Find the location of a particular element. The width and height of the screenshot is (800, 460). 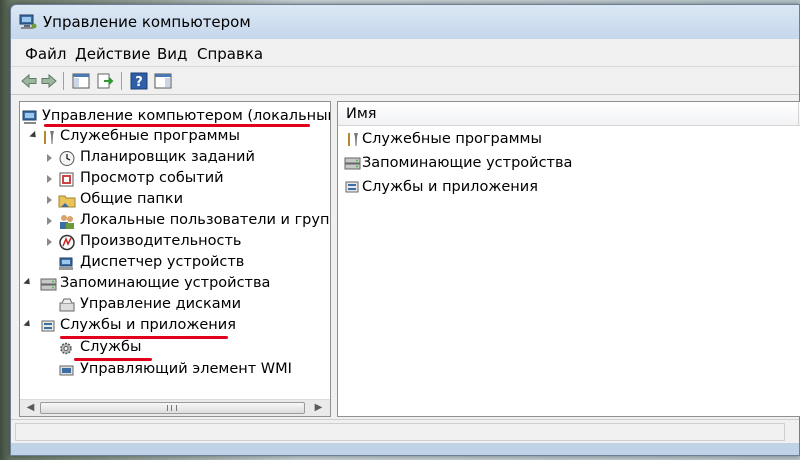

tree-item-system-tools: Служебные программы is located at coordinates (175, 137).